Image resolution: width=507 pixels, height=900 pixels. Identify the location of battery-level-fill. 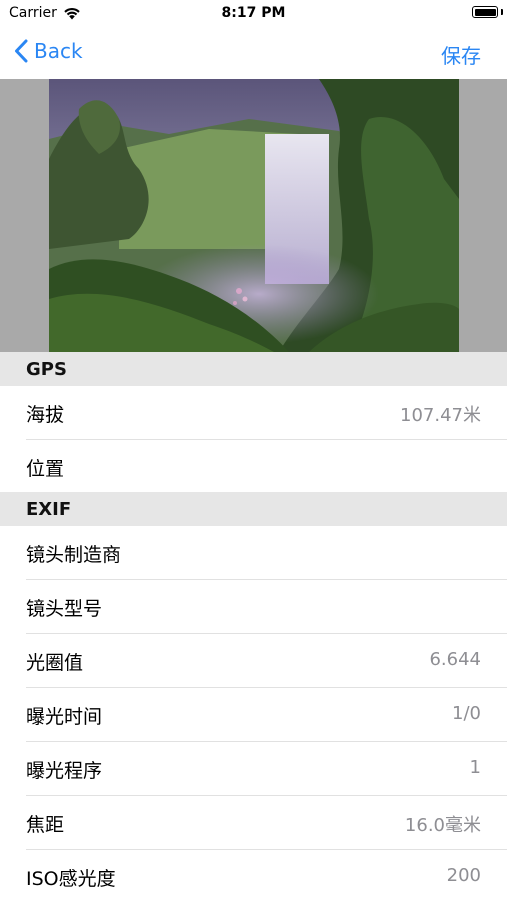
(485, 12).